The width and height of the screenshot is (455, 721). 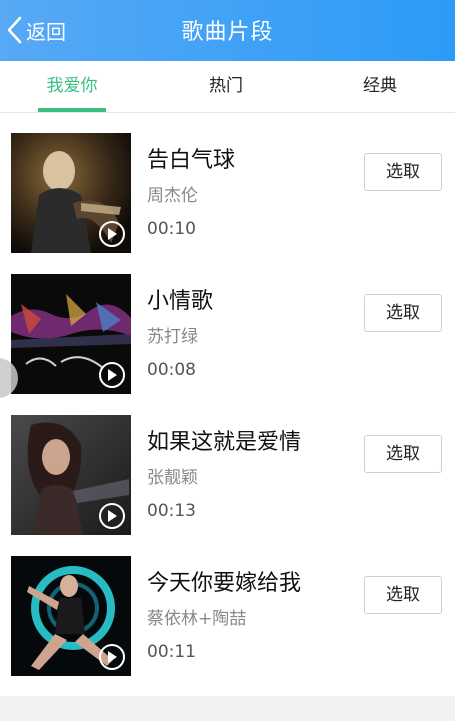 What do you see at coordinates (172, 337) in the screenshot?
I see `song-artist: 苏打绿` at bounding box center [172, 337].